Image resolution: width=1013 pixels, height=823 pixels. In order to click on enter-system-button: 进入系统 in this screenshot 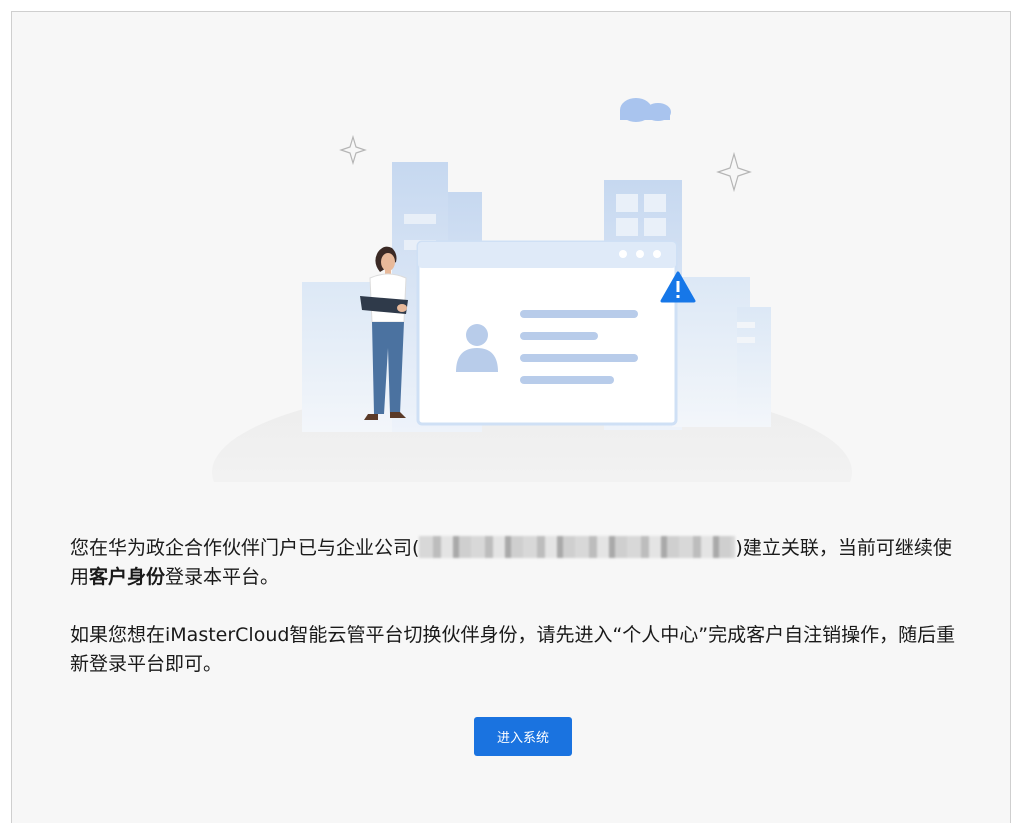, I will do `click(523, 736)`.